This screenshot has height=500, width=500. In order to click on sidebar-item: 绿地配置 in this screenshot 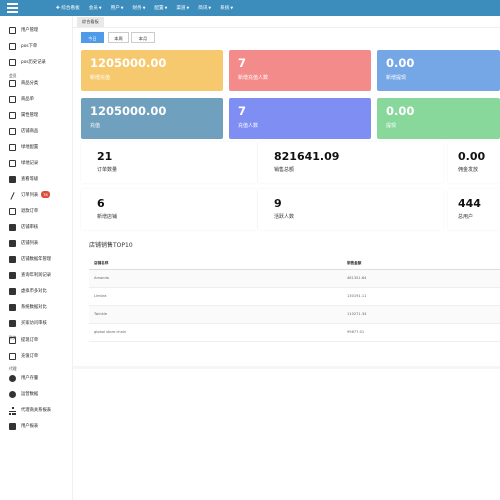, I will do `click(36, 147)`.